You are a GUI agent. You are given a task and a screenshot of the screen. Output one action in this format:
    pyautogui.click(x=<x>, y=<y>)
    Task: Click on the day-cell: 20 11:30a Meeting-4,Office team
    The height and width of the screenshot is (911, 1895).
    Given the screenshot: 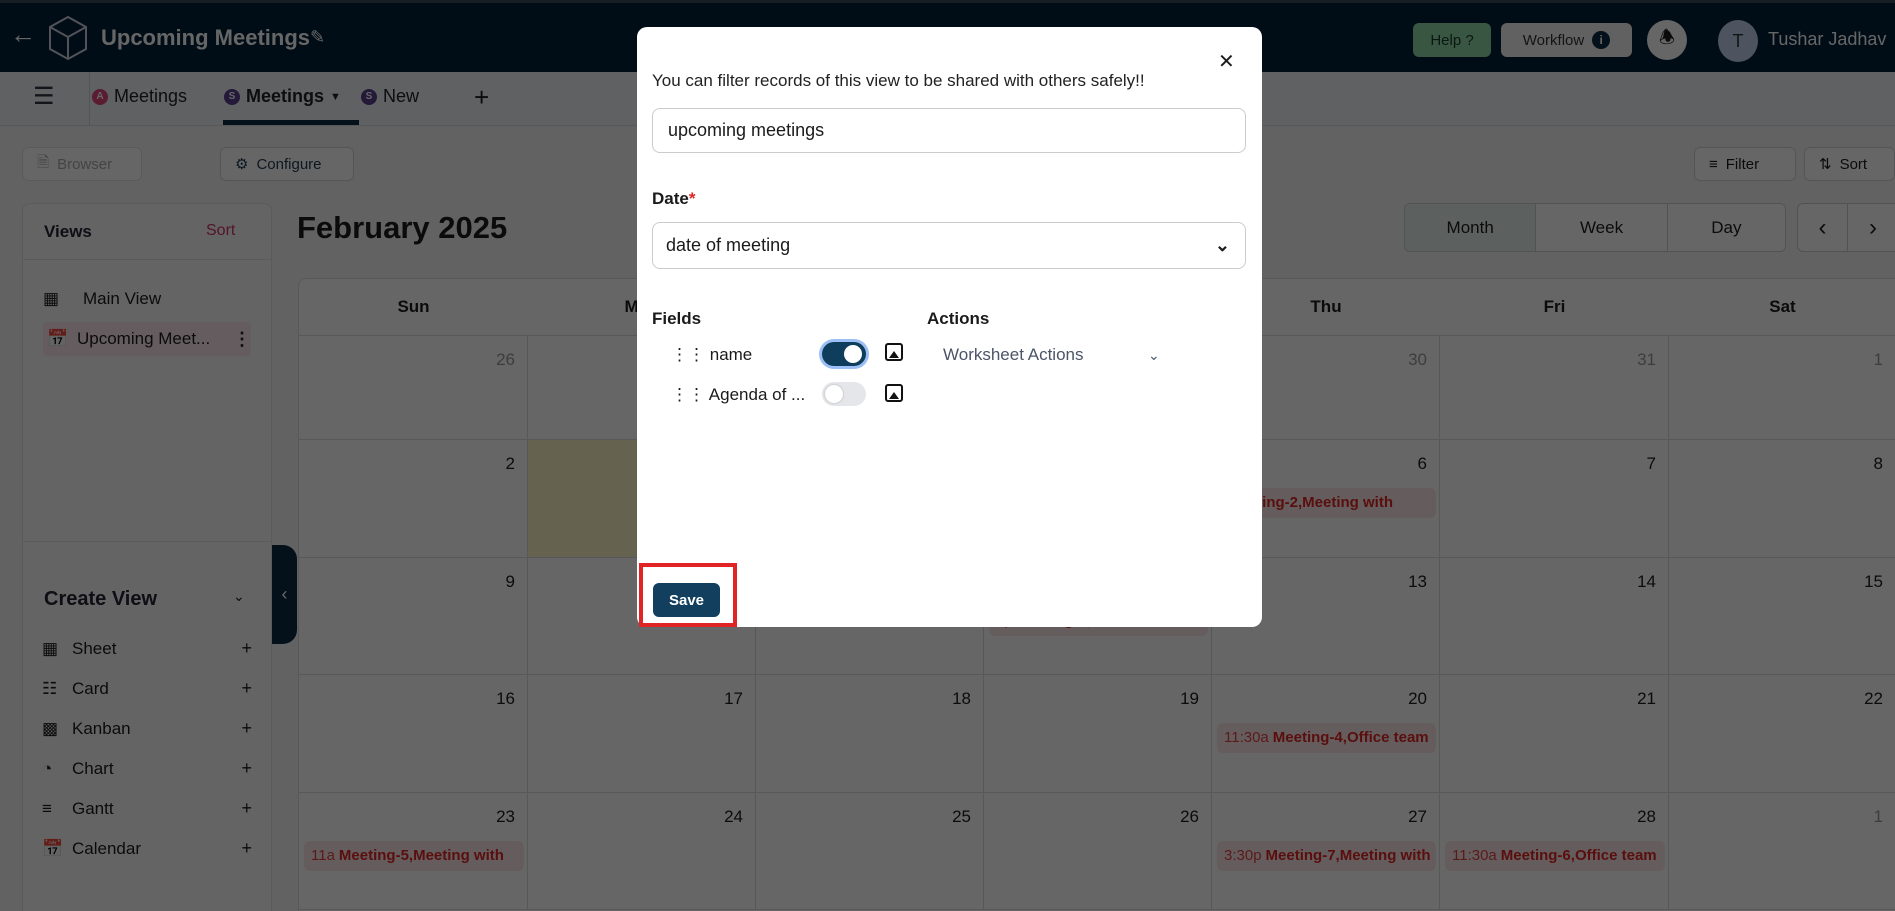 What is the action you would take?
    pyautogui.click(x=1326, y=734)
    